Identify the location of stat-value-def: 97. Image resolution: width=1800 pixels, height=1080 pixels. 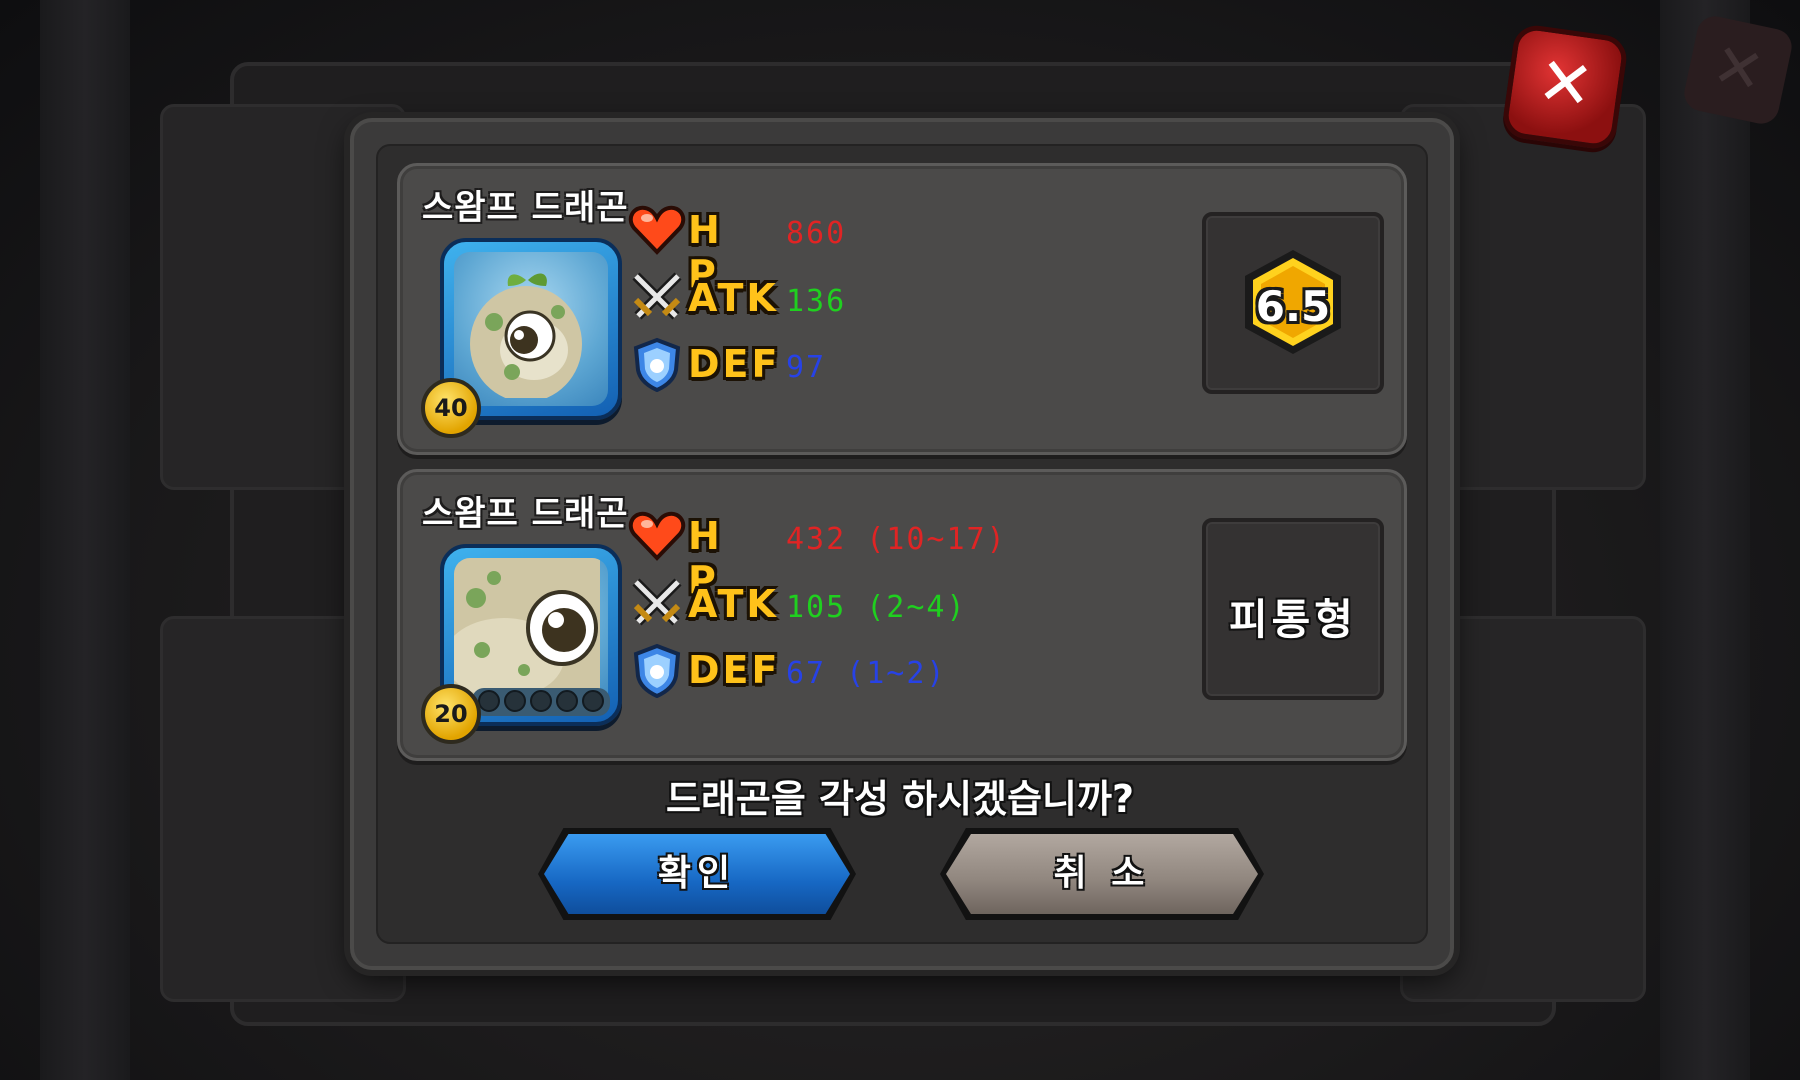
(806, 367).